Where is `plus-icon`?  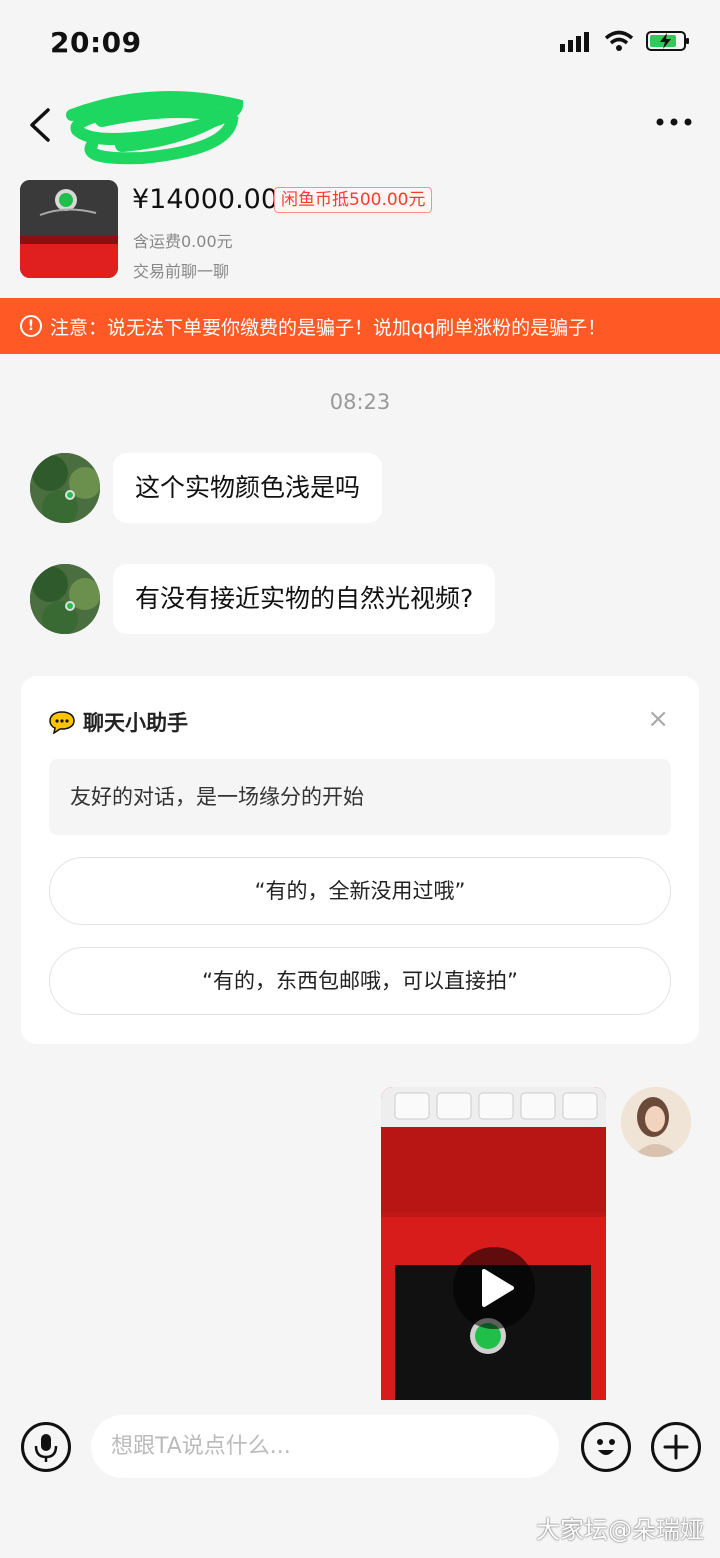 plus-icon is located at coordinates (676, 1447).